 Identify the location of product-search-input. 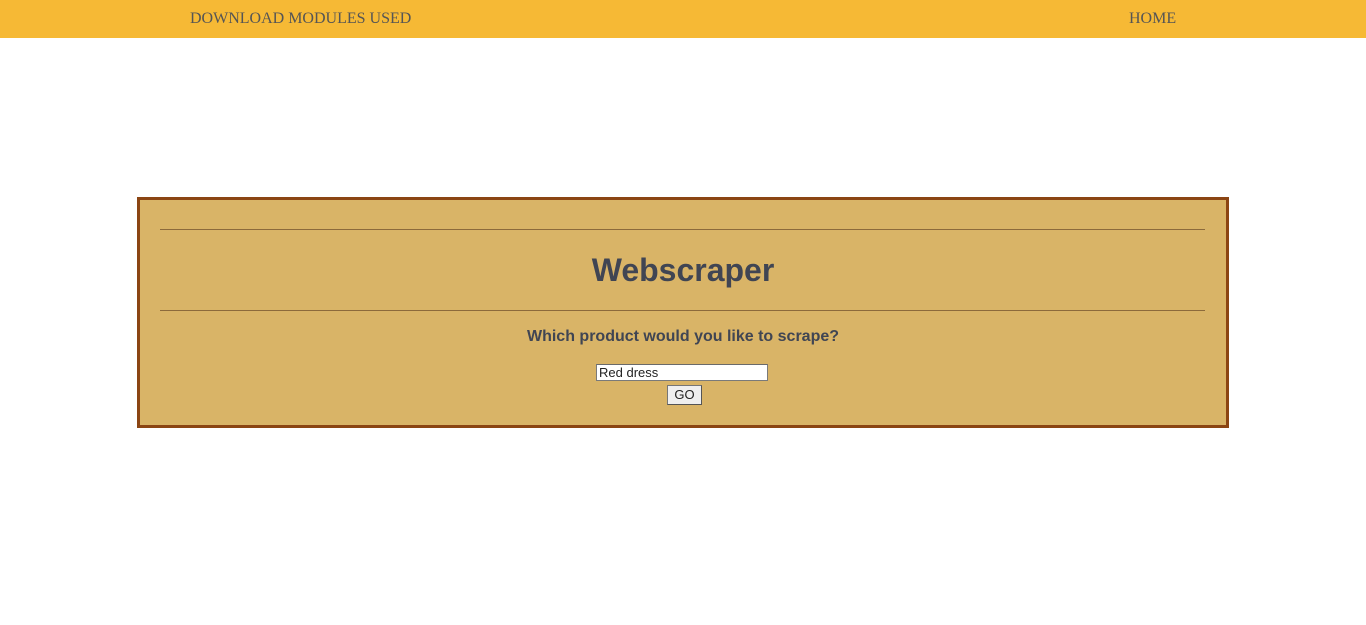
(682, 372).